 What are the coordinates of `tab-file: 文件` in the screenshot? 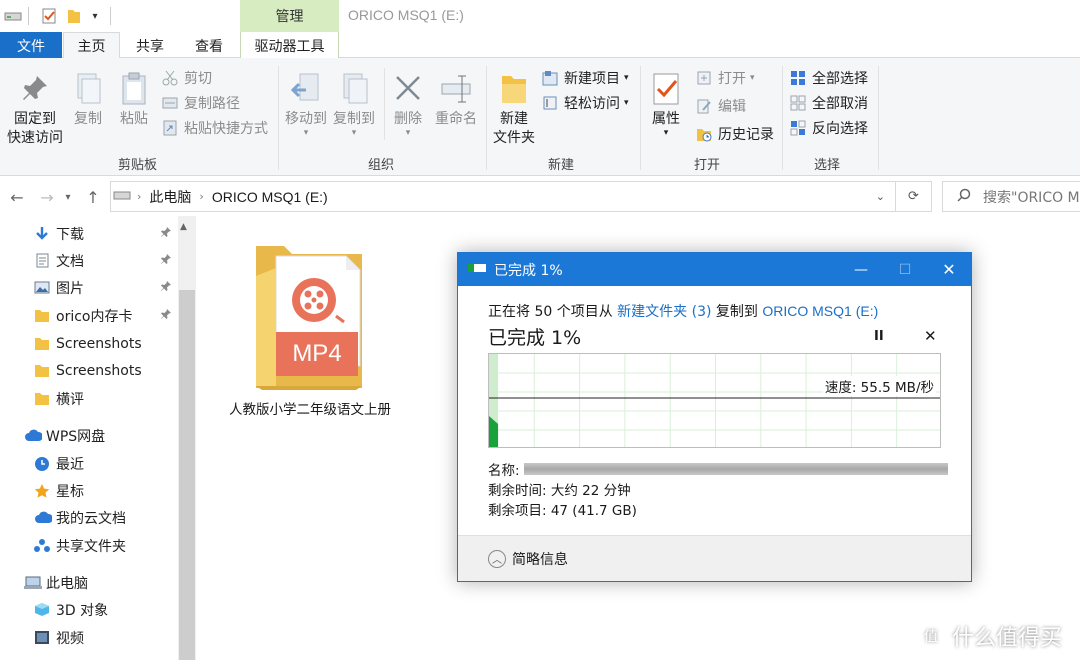 It's located at (31, 45).